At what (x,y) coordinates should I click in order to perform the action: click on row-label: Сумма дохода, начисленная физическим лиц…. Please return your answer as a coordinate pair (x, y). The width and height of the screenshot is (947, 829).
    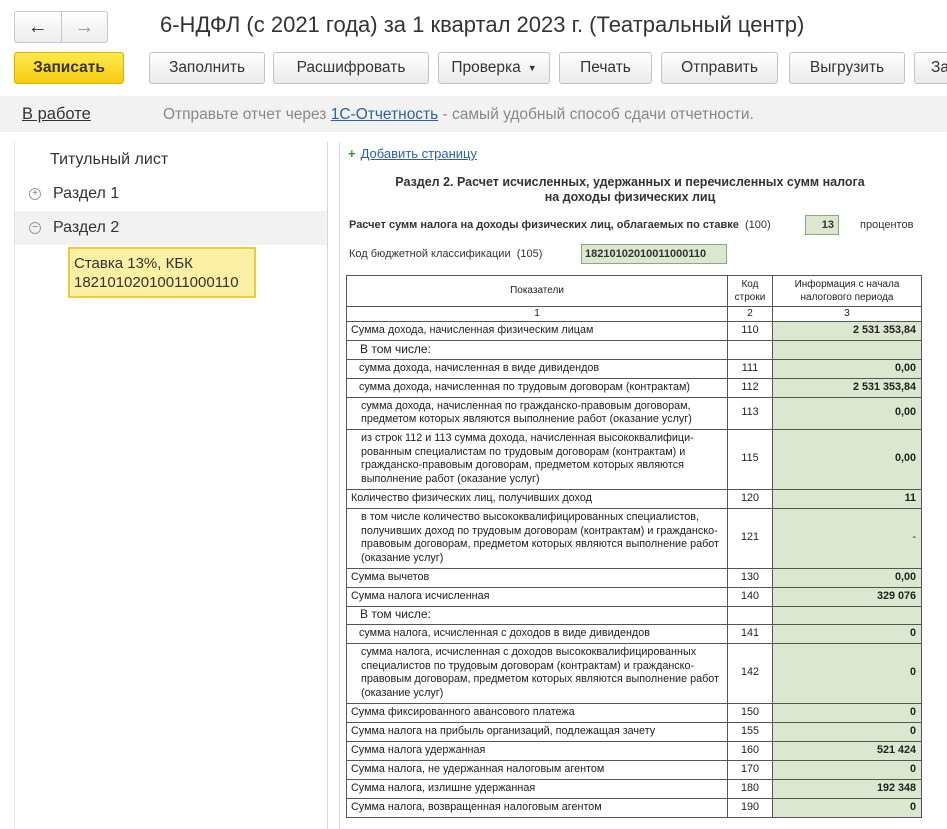
    Looking at the image, I should click on (537, 330).